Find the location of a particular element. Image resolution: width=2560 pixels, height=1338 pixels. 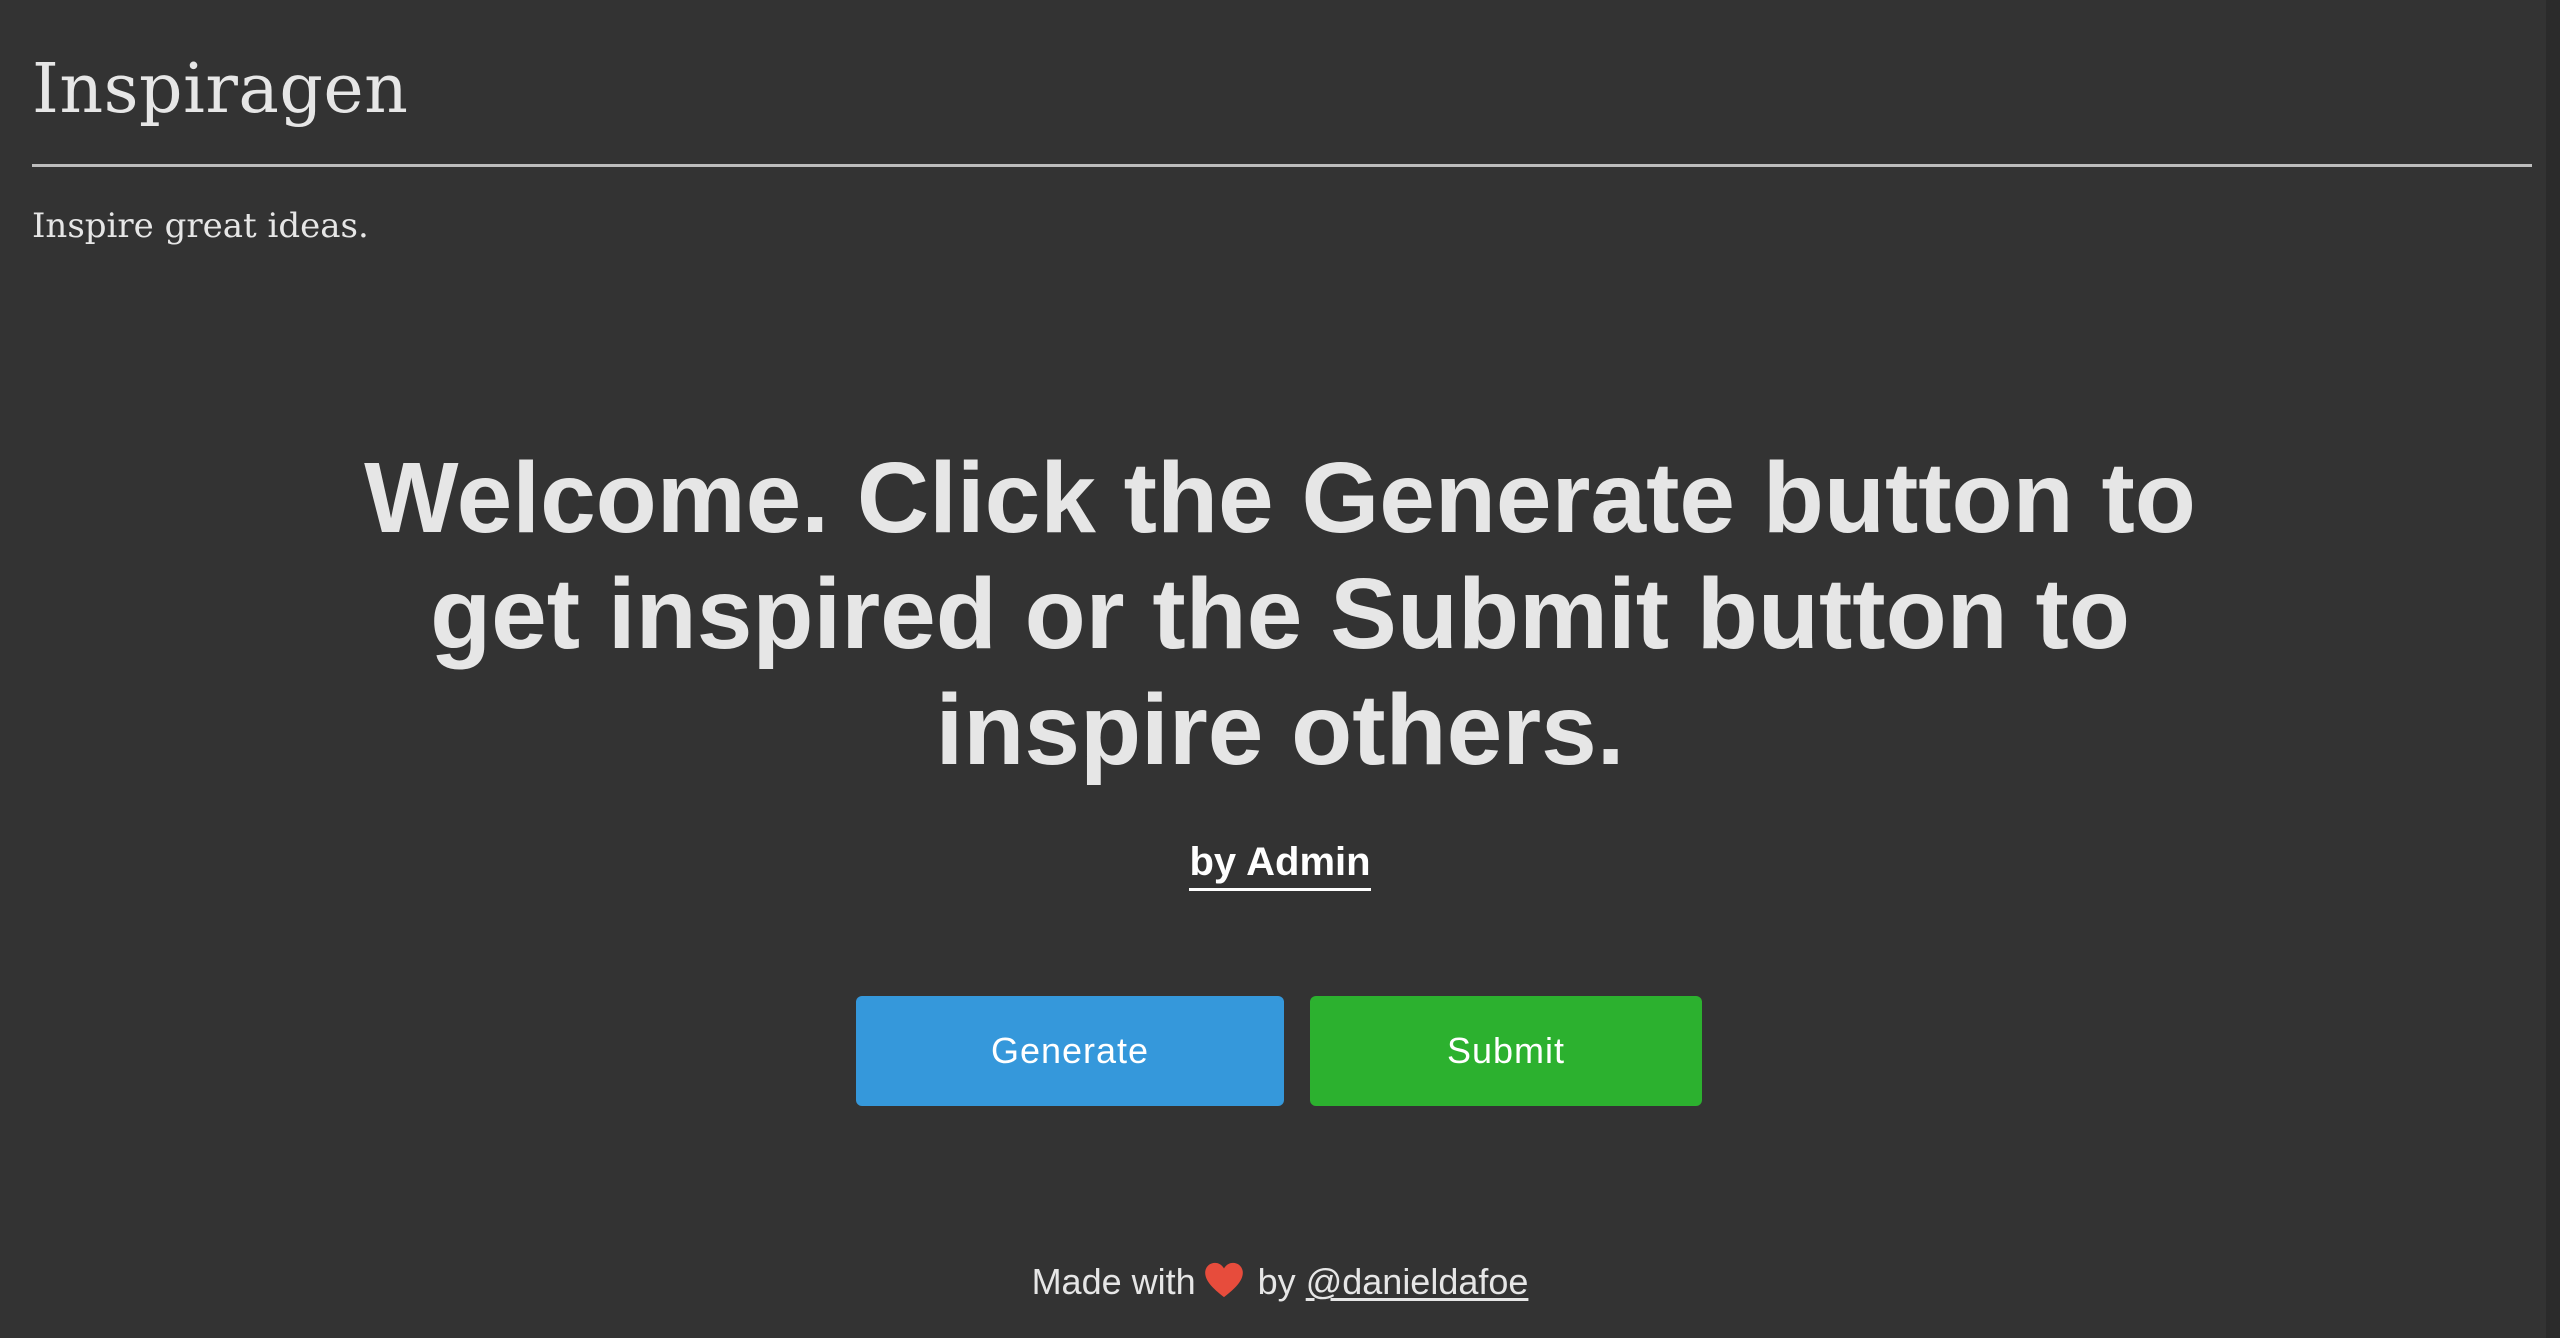

action-buttons: Generate Submit is located at coordinates (1279, 1051).